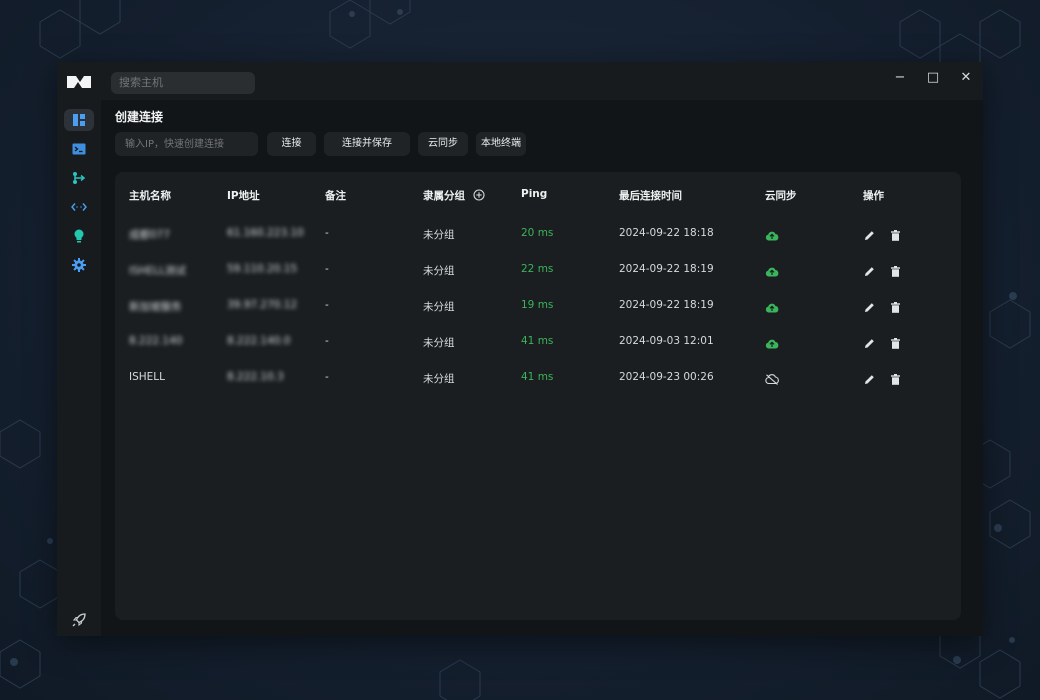 The height and width of the screenshot is (700, 1040). Describe the element at coordinates (367, 144) in the screenshot. I see `connect-and-save-button: 连接并保存` at that location.